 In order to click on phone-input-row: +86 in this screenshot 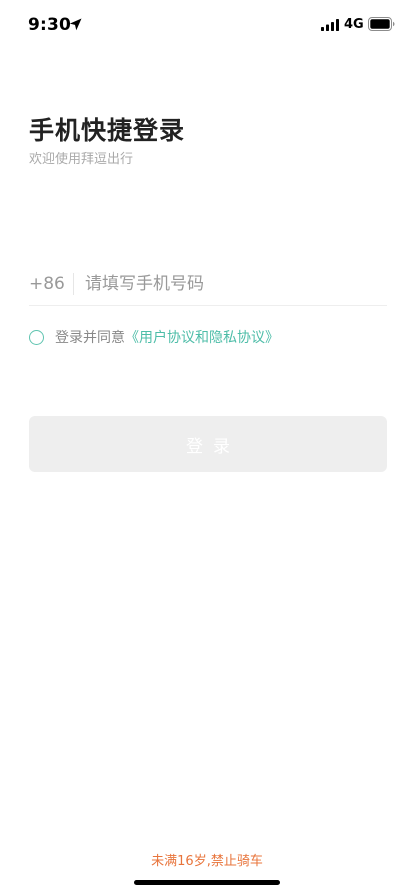, I will do `click(208, 286)`.